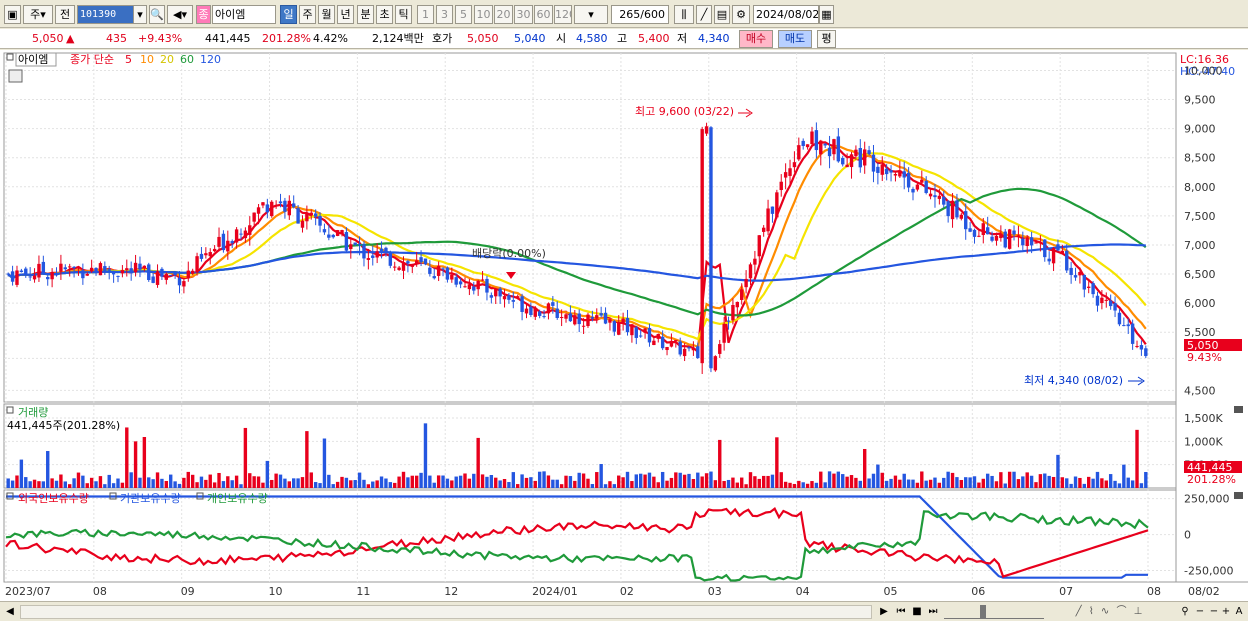 The height and width of the screenshot is (621, 1248). Describe the element at coordinates (1238, 409) in the screenshot. I see `volume-panel-close-icon` at that location.